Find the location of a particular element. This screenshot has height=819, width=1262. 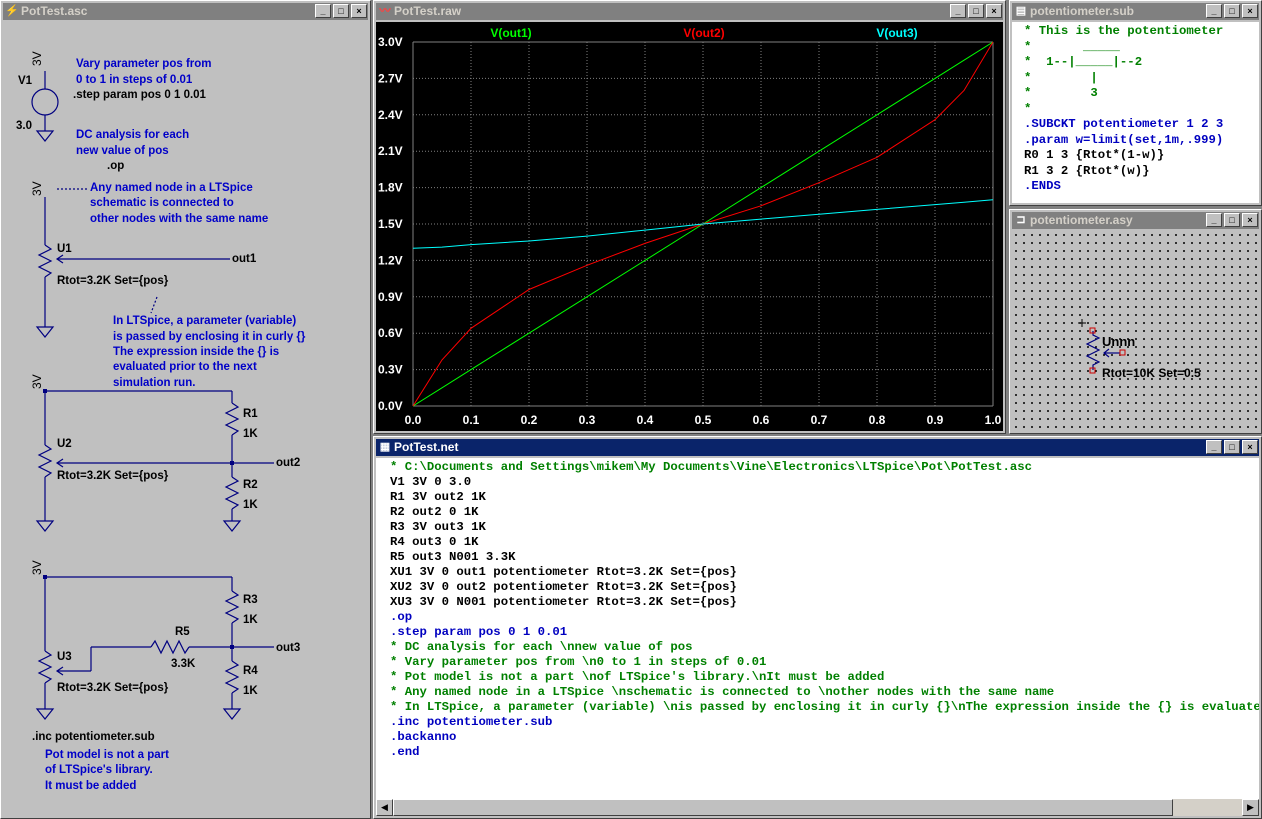

u3-label: U3 is located at coordinates (64, 657).